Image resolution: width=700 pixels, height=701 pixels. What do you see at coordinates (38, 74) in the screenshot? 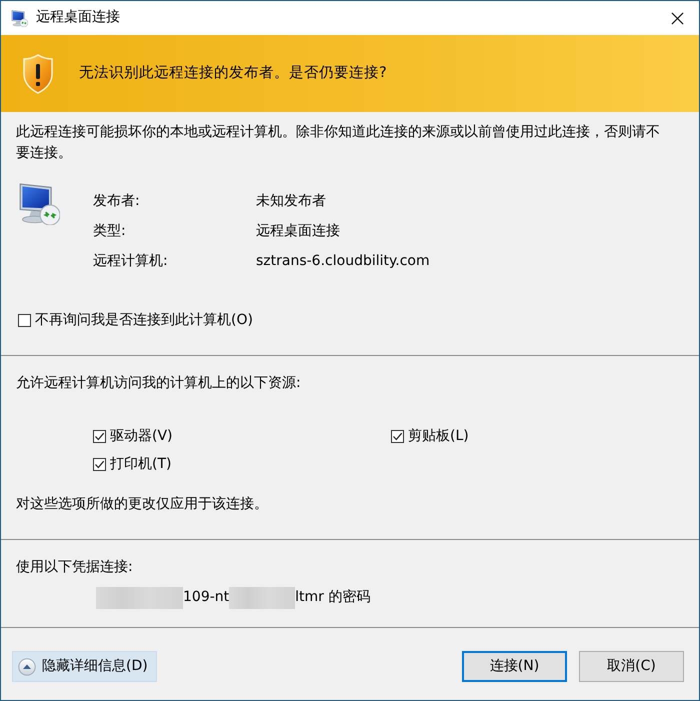
I see `warning-shield-icon` at bounding box center [38, 74].